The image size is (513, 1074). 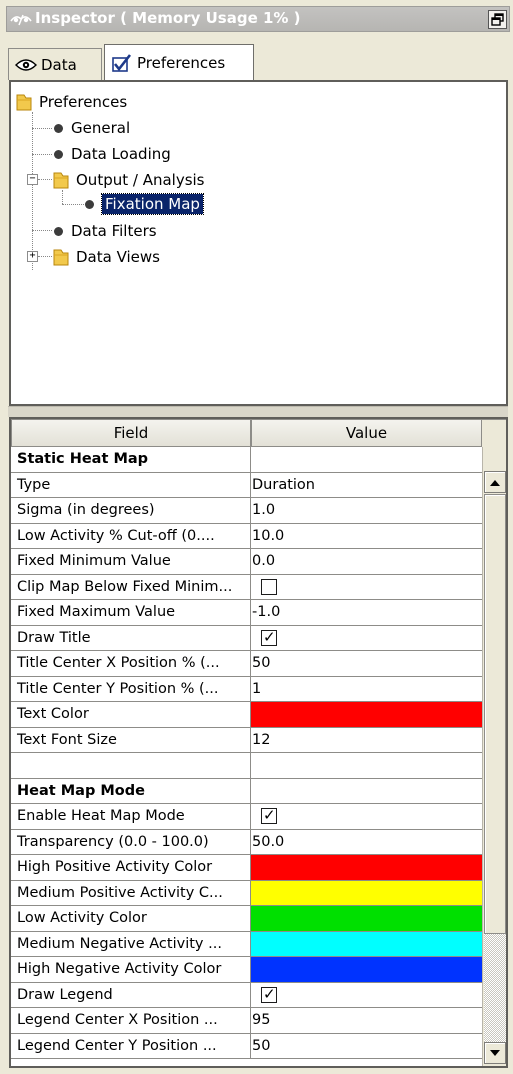 What do you see at coordinates (32, 179) in the screenshot?
I see `collapse-toggle: −` at bounding box center [32, 179].